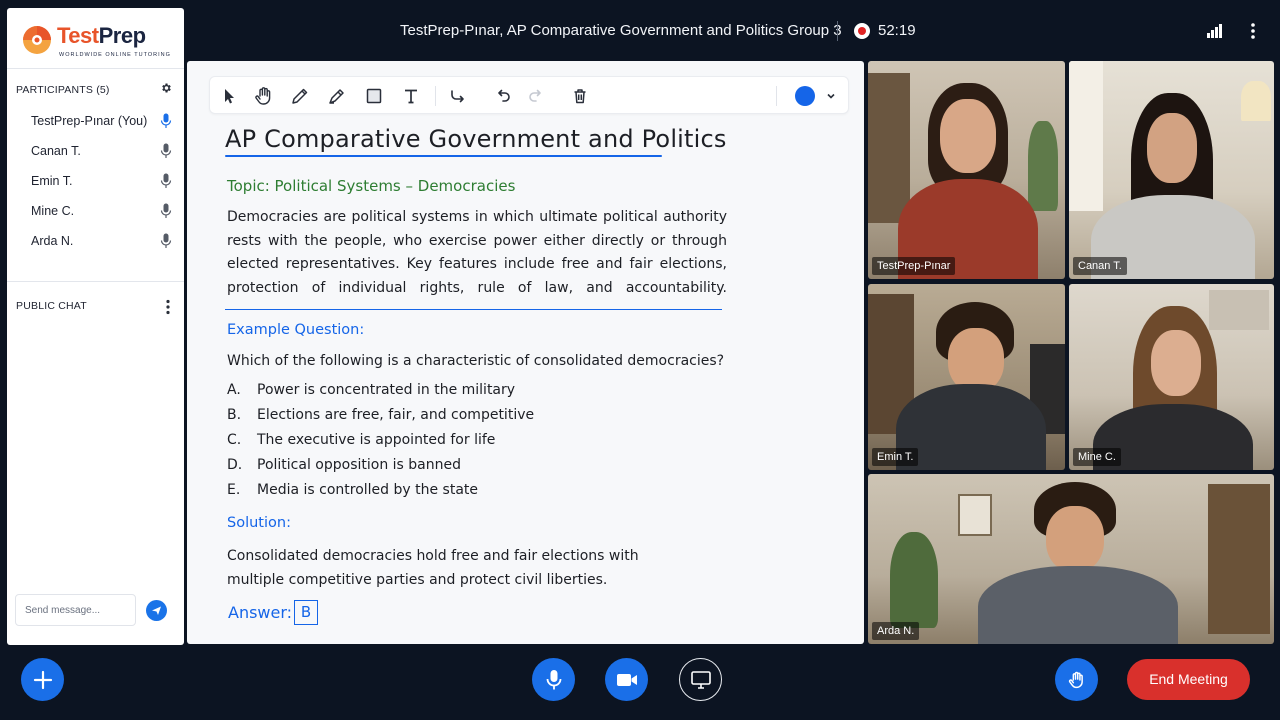 The image size is (1280, 720). I want to click on participant-item: TestPrep-Pınar (You), so click(95, 121).